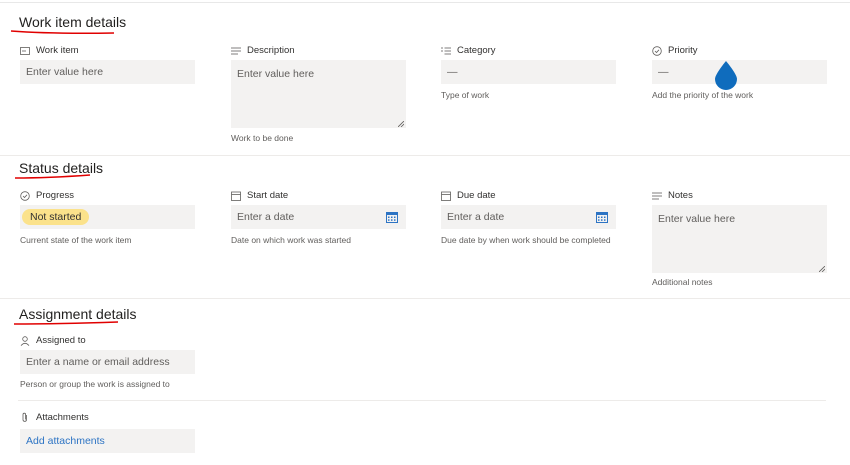  Describe the element at coordinates (107, 362) in the screenshot. I see `assigned-to-input: Enter a name or email address` at that location.